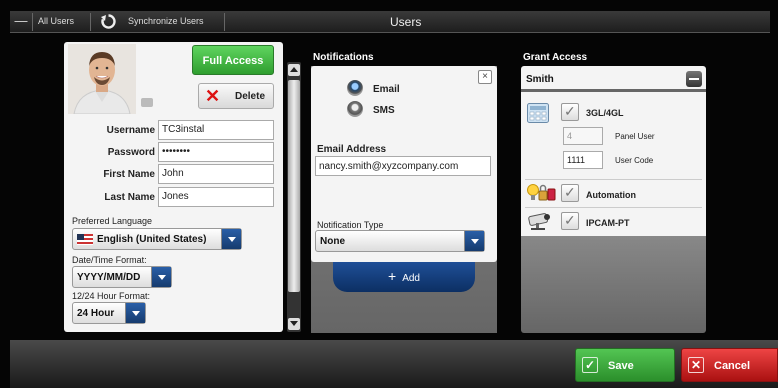  I want to click on synchronize-users-link: Synchronize Users, so click(166, 21).